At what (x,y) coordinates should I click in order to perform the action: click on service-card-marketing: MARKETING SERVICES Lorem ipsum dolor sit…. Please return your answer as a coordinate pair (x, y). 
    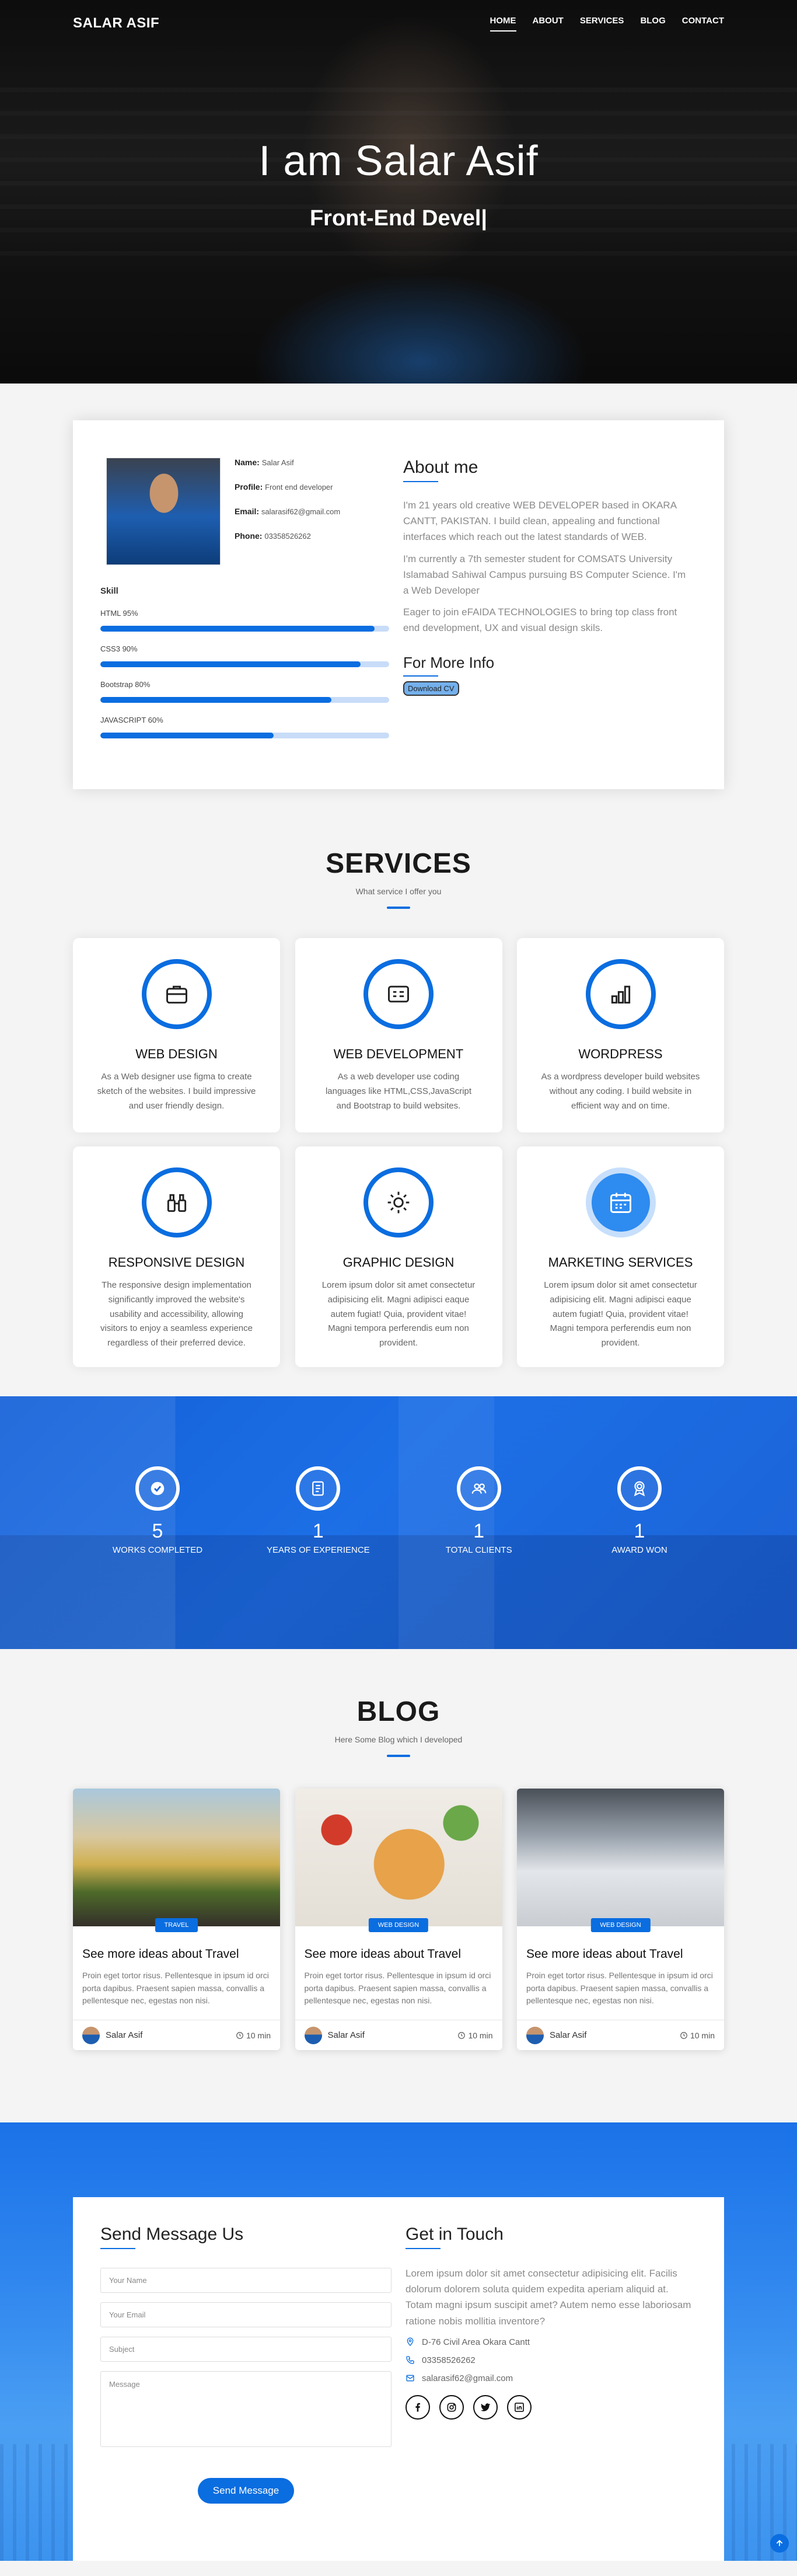
    Looking at the image, I should click on (620, 1256).